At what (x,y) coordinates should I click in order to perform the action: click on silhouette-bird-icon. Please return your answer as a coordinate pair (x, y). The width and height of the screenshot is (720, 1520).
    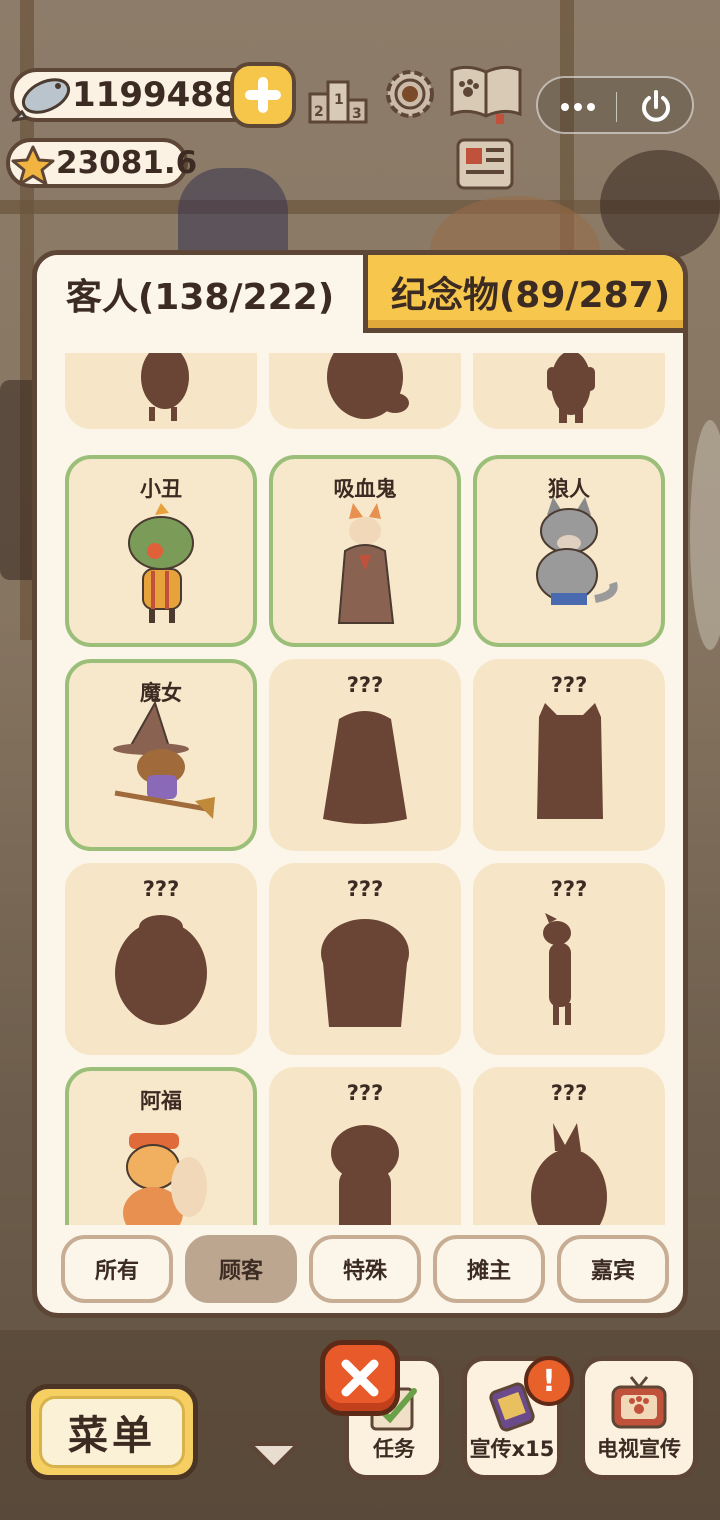
    Looking at the image, I should click on (165, 387).